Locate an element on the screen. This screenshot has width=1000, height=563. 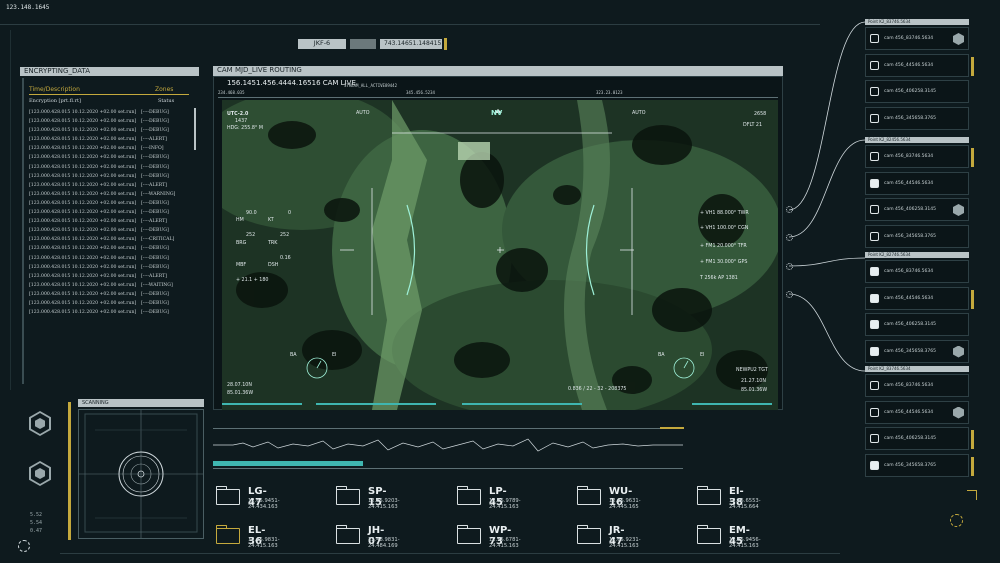
hud-bl-2: 85.01.36W is located at coordinates (240, 393).